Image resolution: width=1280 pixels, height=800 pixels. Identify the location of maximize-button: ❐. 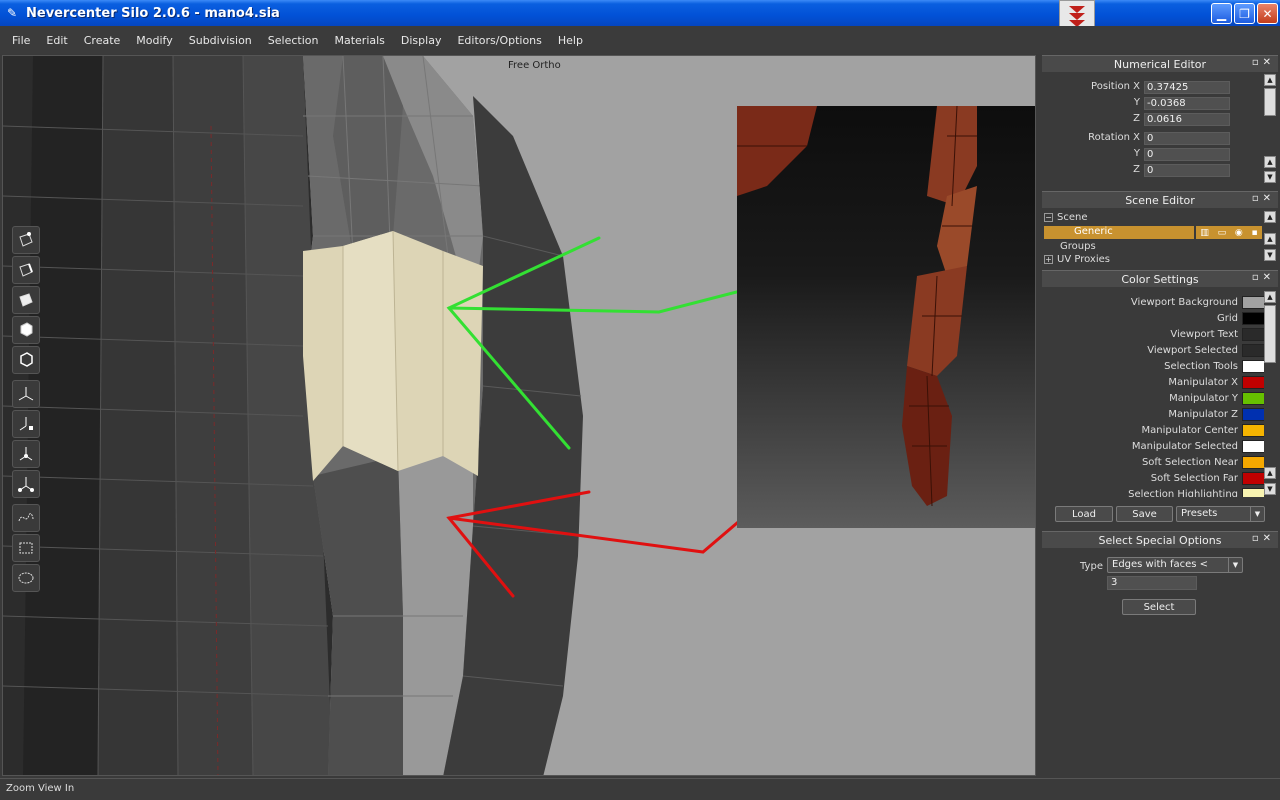
(1244, 13).